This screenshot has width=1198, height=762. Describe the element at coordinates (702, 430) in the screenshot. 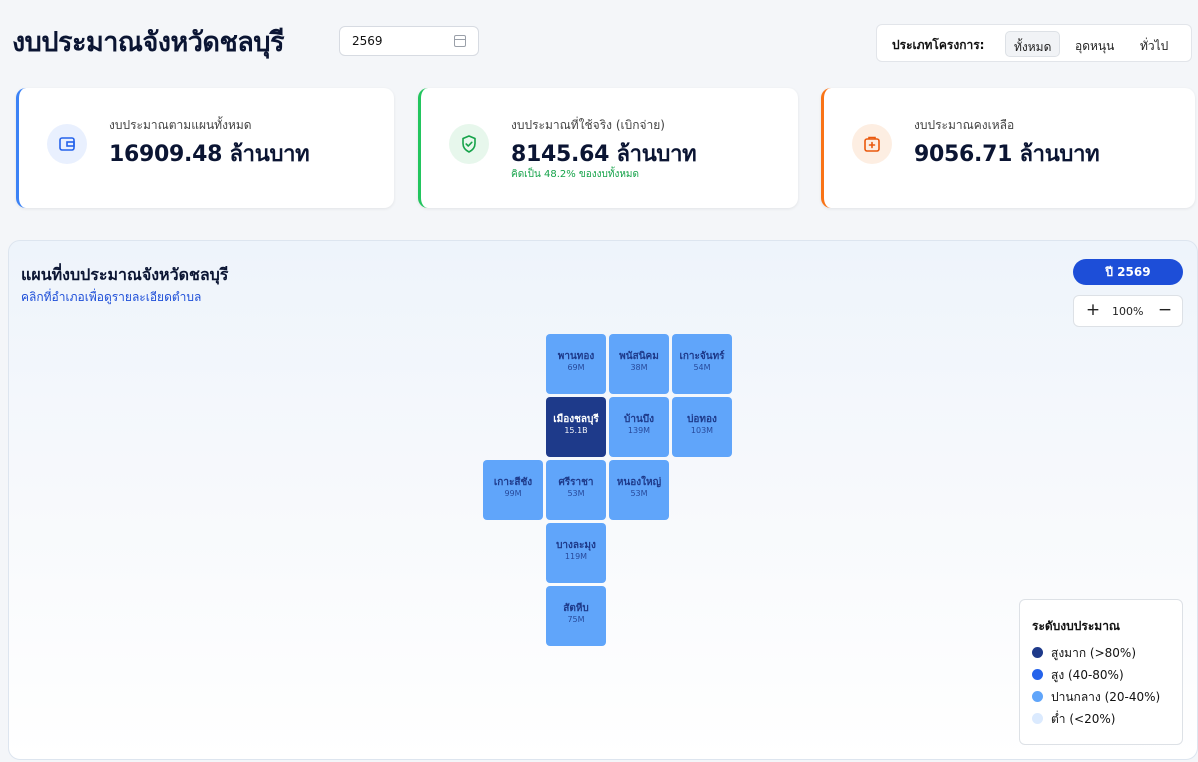

I see `district-value: 103M` at that location.